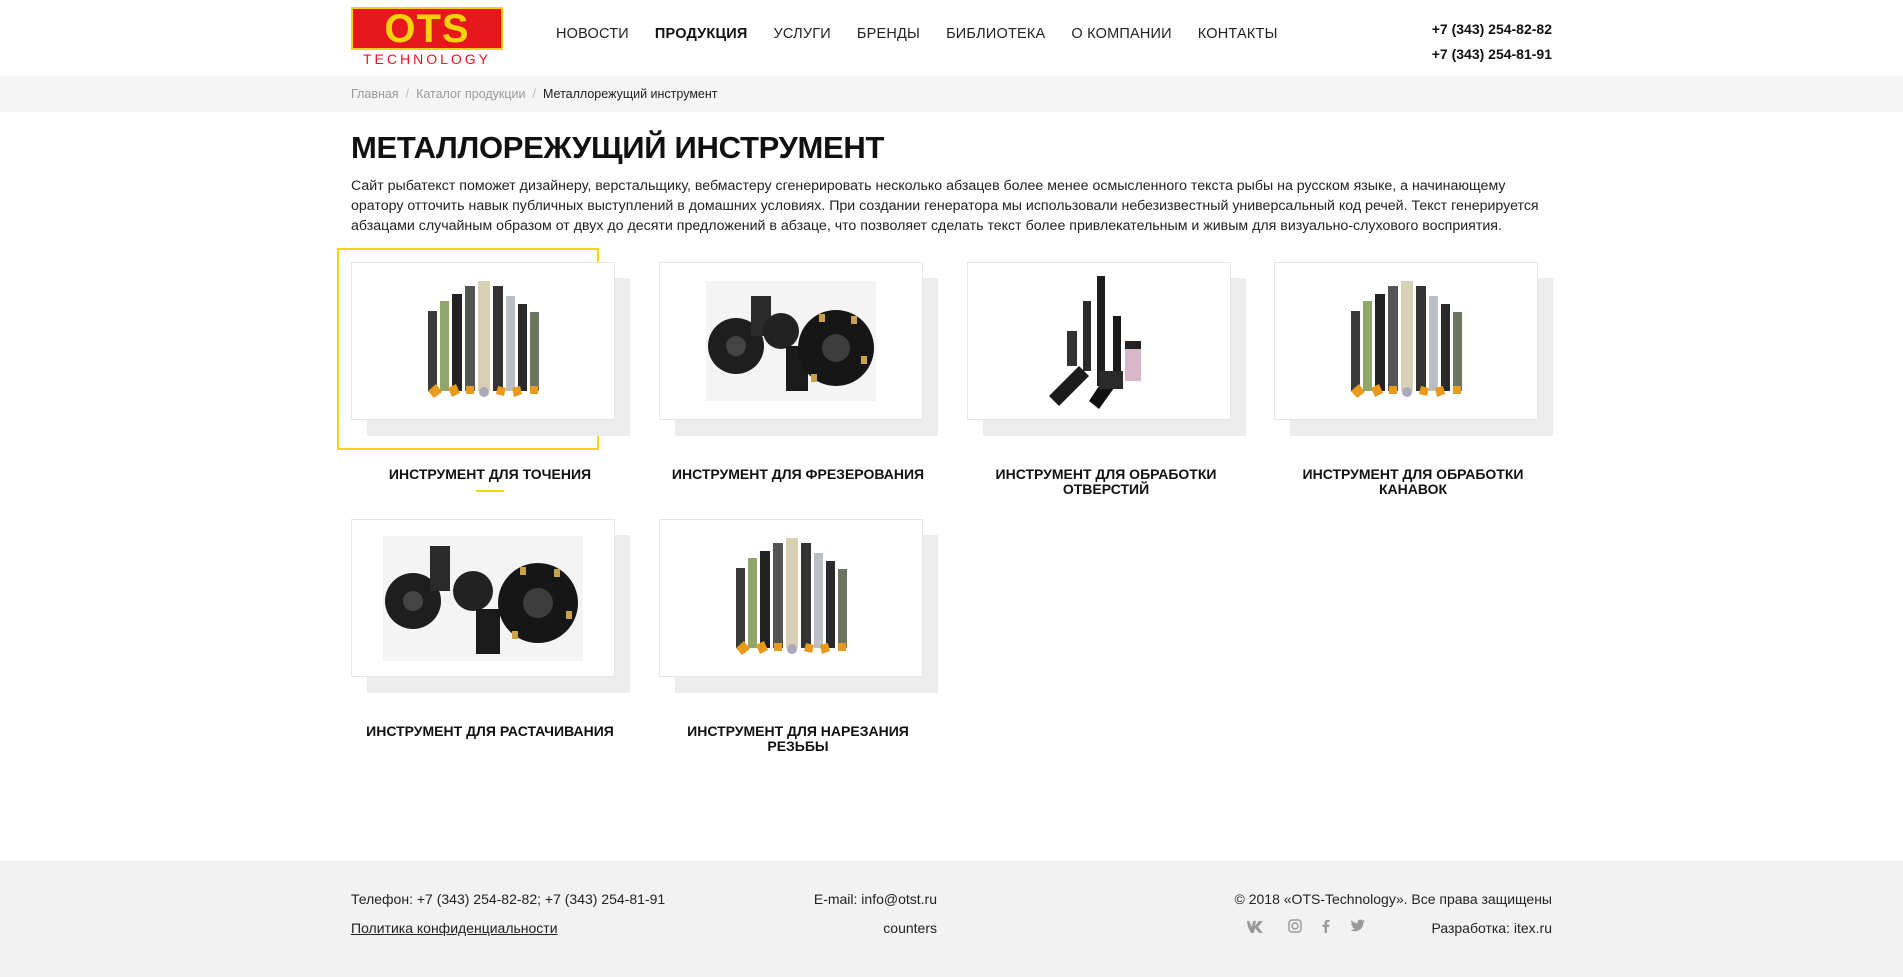  Describe the element at coordinates (1413, 482) in the screenshot. I see `category-caption: ИНСТРУМЕНТ ДЛЯ ОБРАБОТКИ КАНАВОК` at that location.